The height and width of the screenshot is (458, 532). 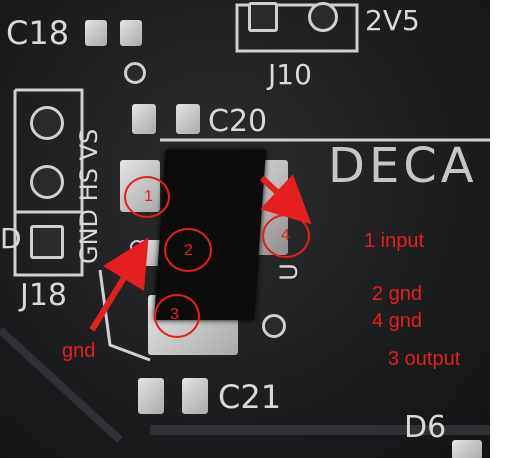 I want to click on annotation-pin4: 4 gnd, so click(x=397, y=321).